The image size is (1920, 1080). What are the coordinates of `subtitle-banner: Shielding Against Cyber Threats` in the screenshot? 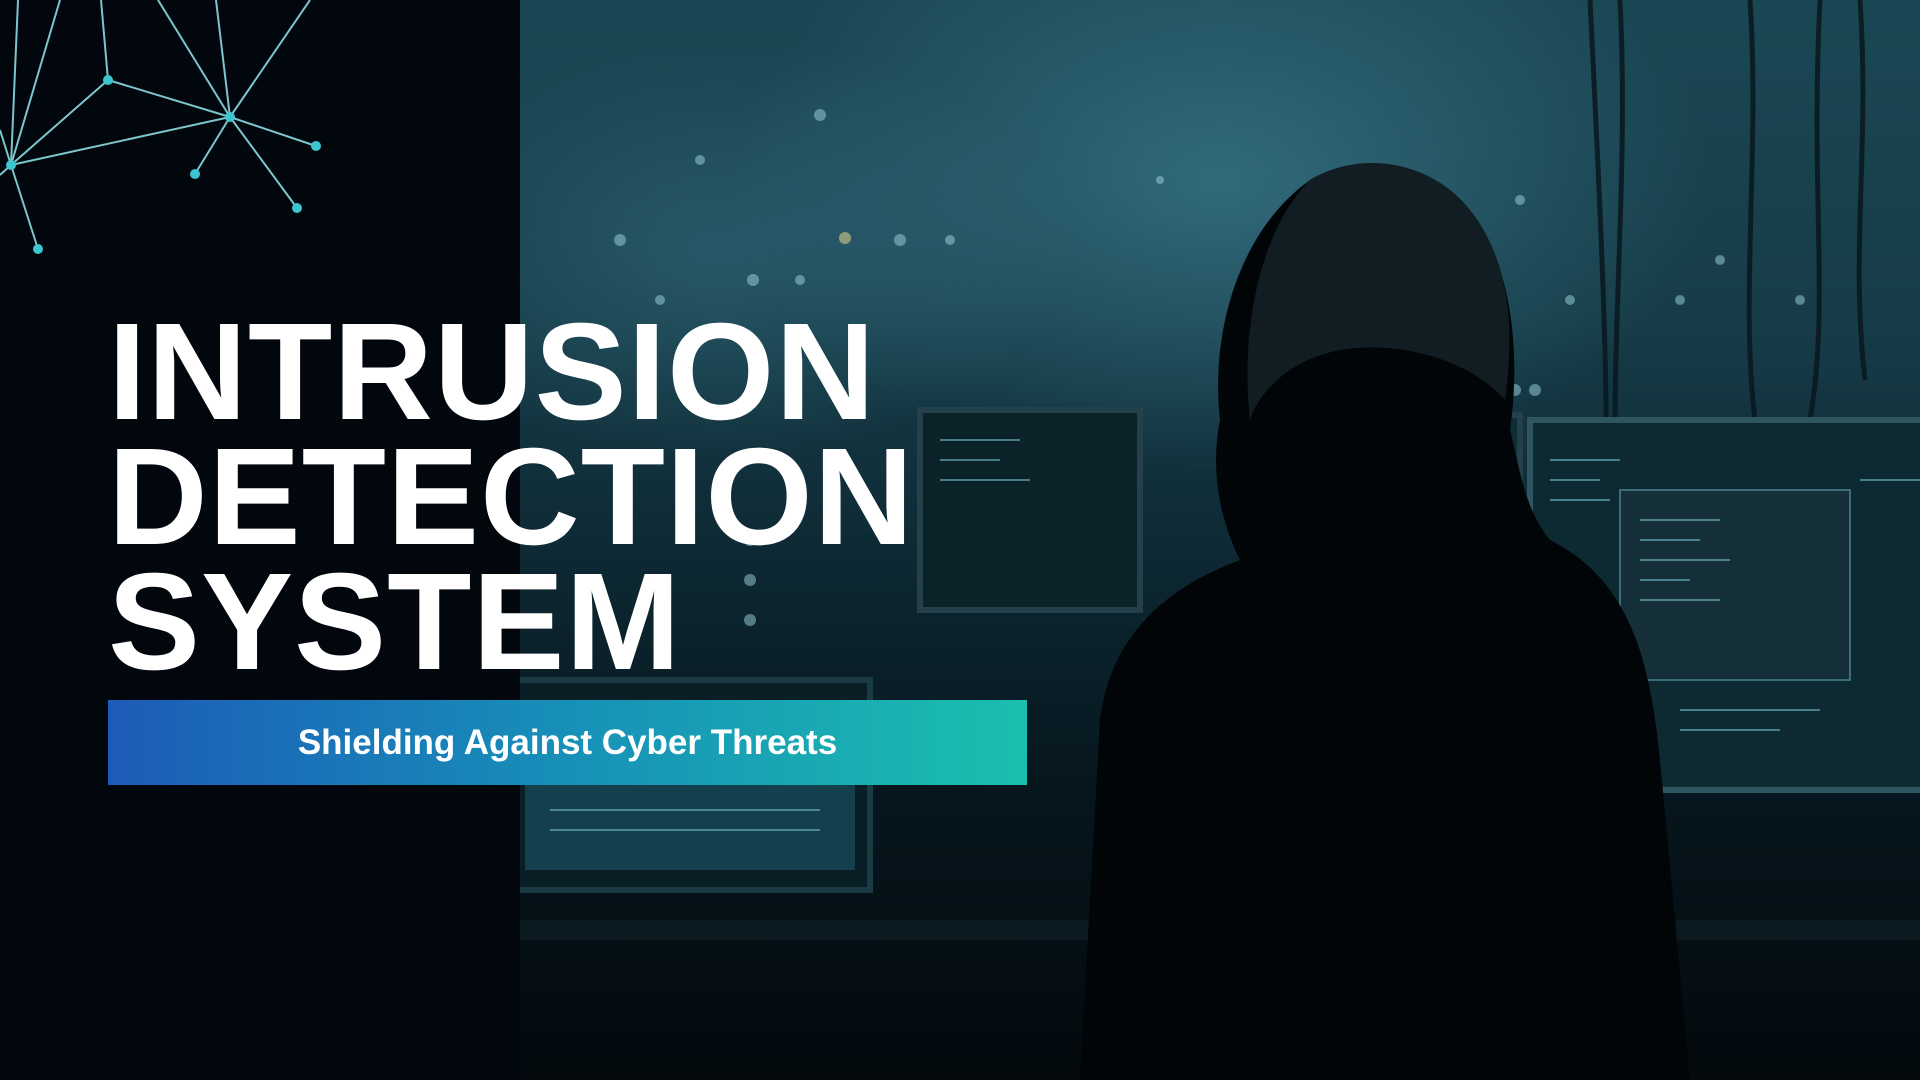 It's located at (567, 742).